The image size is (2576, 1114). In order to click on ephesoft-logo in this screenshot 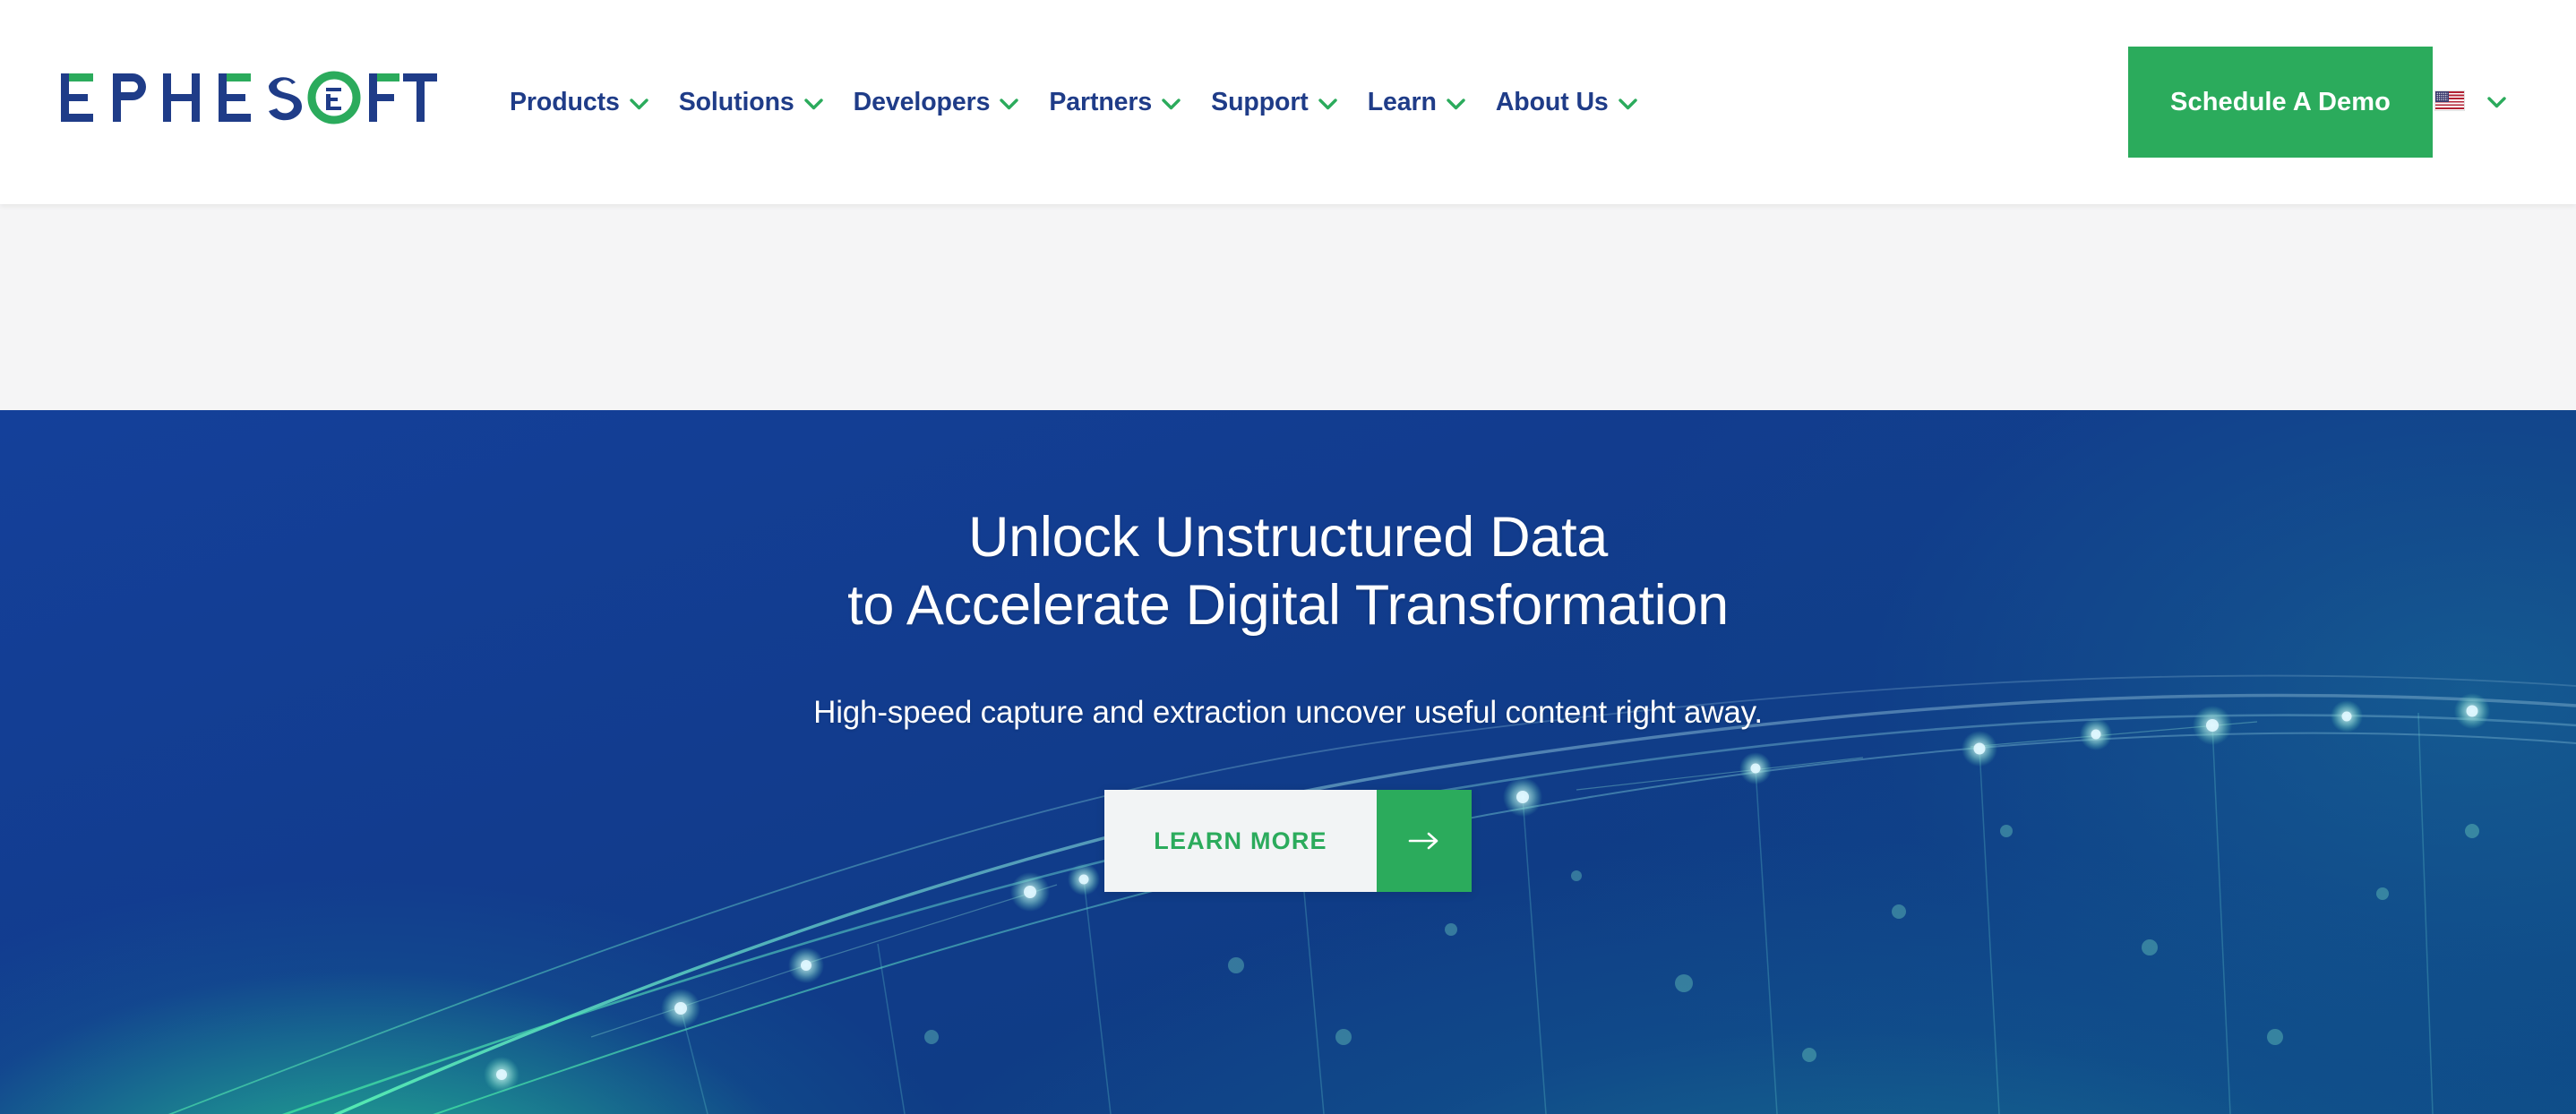, I will do `click(249, 98)`.